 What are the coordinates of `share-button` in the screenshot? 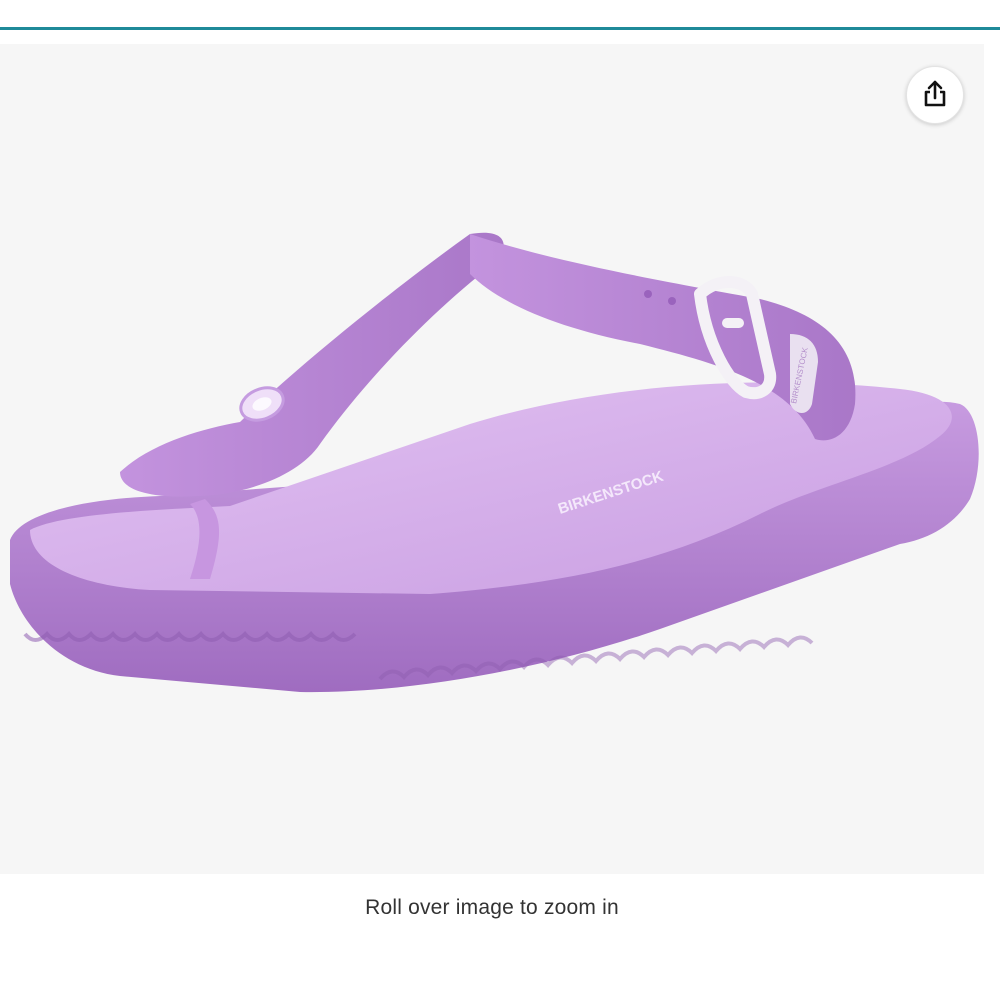 It's located at (935, 95).